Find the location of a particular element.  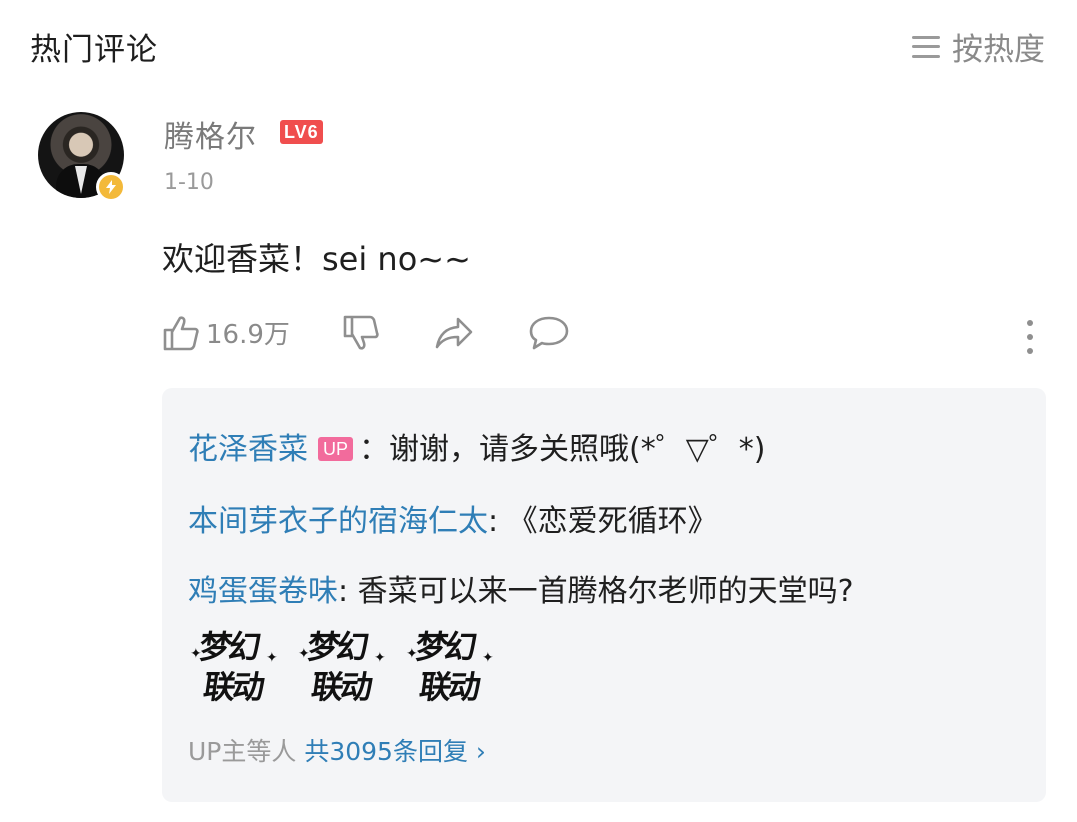

reply-item: 花泽香菜 UP ：谢谢，请多关照哦(*゜▽゜*) is located at coordinates (477, 446).